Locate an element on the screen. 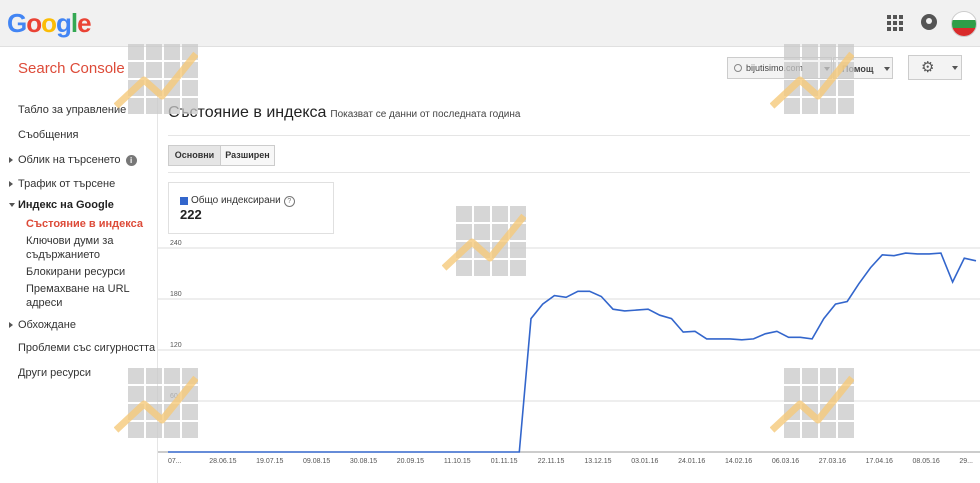 Image resolution: width=980 pixels, height=483 pixels. x-tick-label: 30.08.15 is located at coordinates (363, 461).